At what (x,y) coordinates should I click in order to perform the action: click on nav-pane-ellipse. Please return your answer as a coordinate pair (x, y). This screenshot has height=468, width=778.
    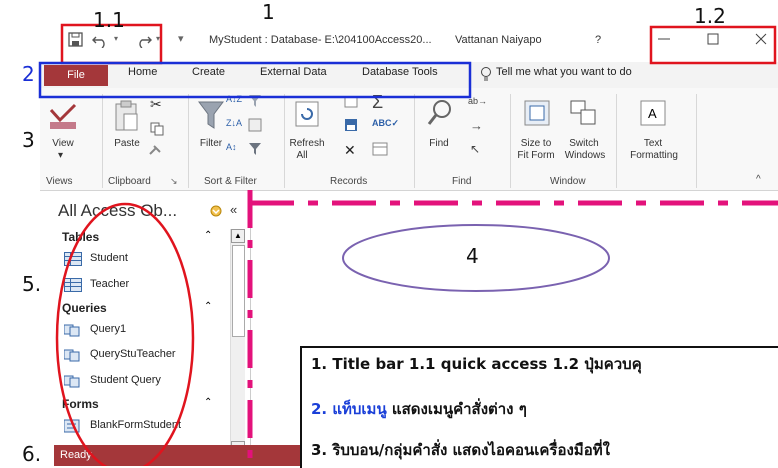
    Looking at the image, I should click on (125, 334).